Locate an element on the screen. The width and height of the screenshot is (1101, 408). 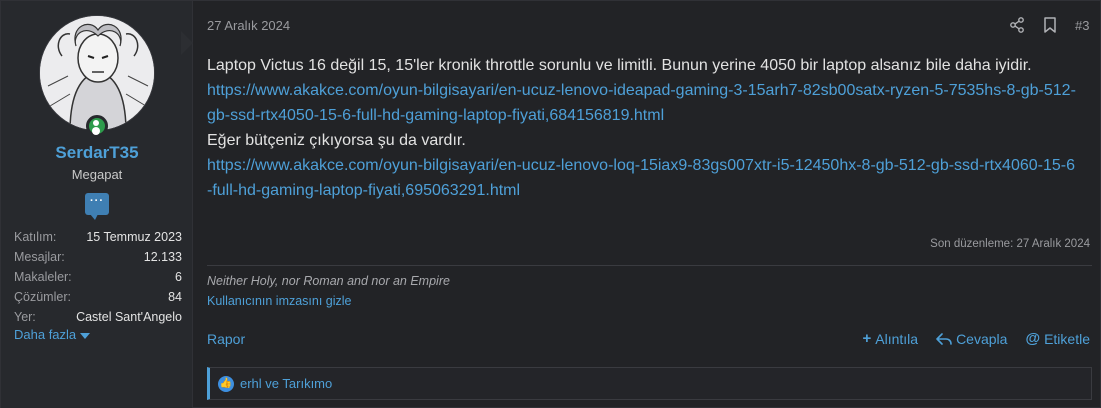
reactions-bar: 👍 erhl ve Tarıkımo is located at coordinates (649, 383).